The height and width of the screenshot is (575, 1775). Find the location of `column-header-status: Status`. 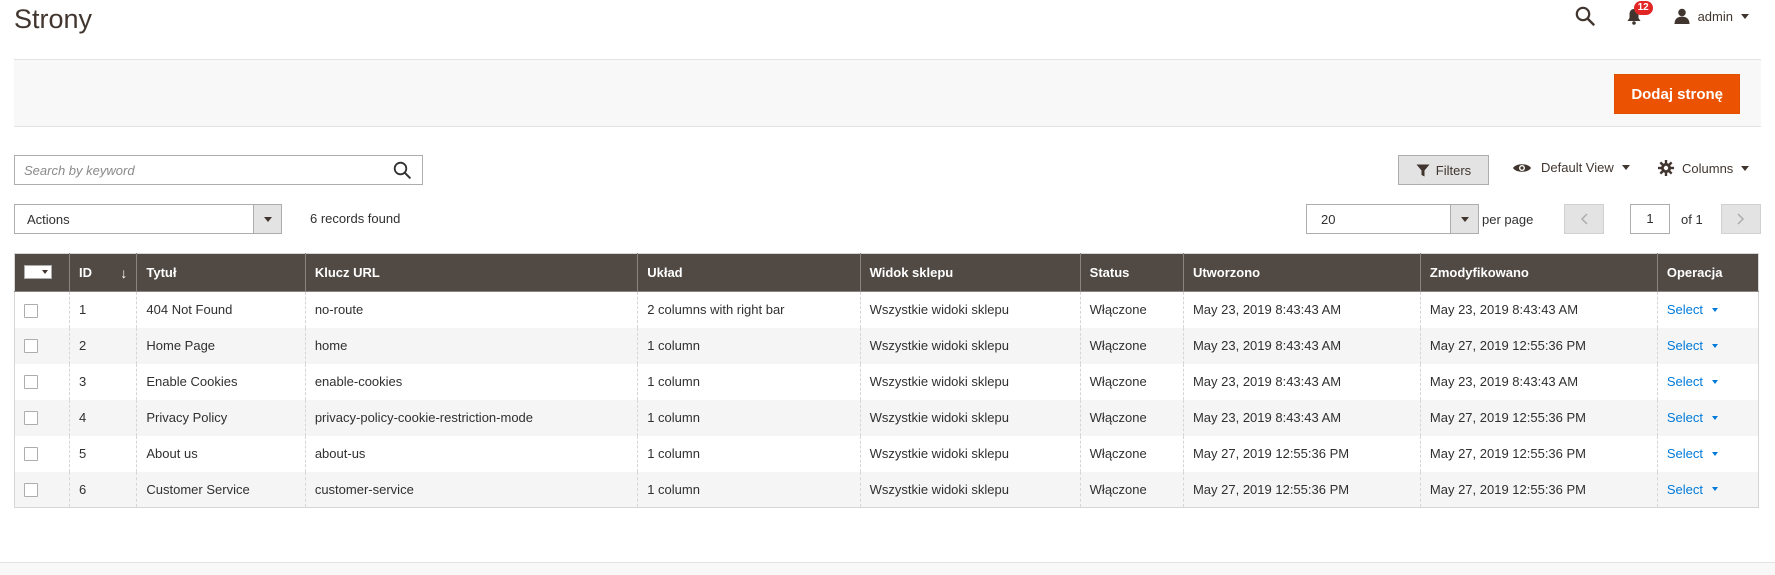

column-header-status: Status is located at coordinates (1131, 272).